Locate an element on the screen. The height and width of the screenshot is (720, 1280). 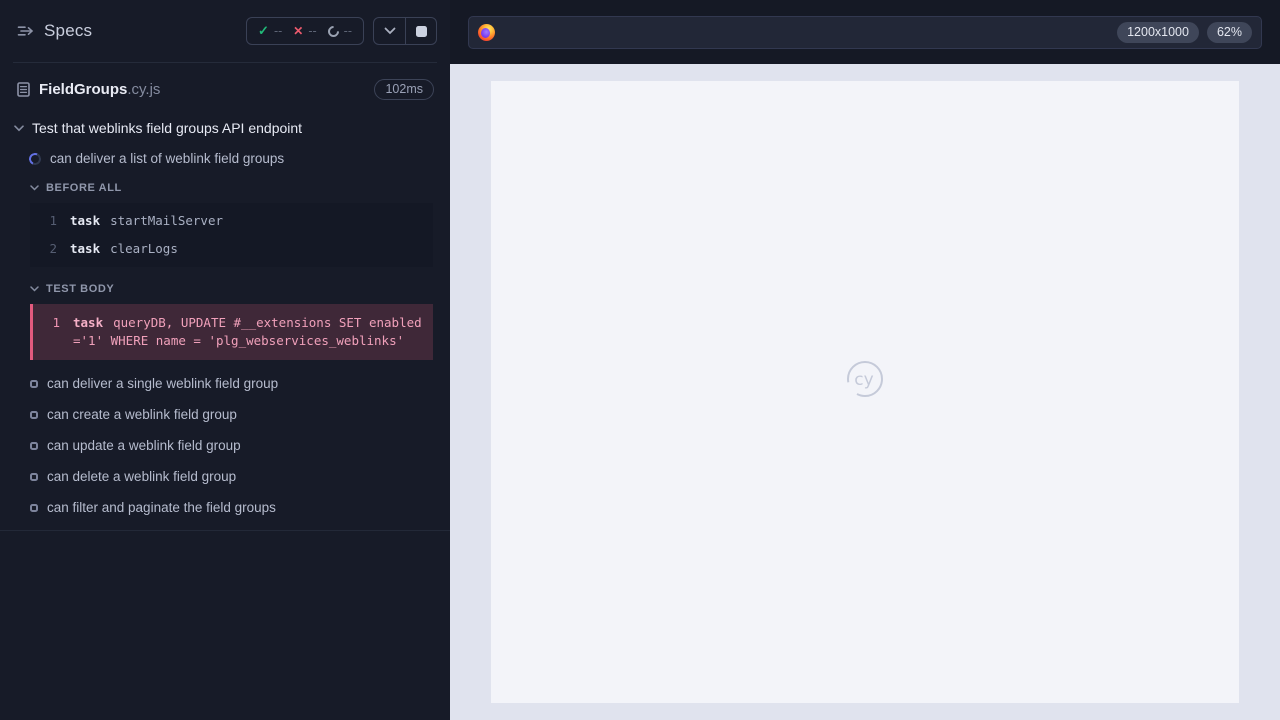
specs-header: Specs ✓ -- ✕ -- -- is located at coordinates (225, 31).